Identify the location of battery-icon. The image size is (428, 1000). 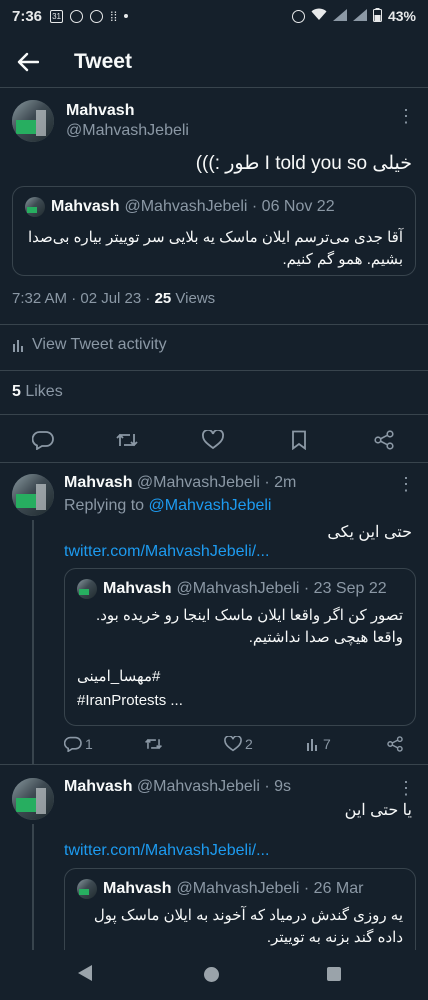
(377, 16).